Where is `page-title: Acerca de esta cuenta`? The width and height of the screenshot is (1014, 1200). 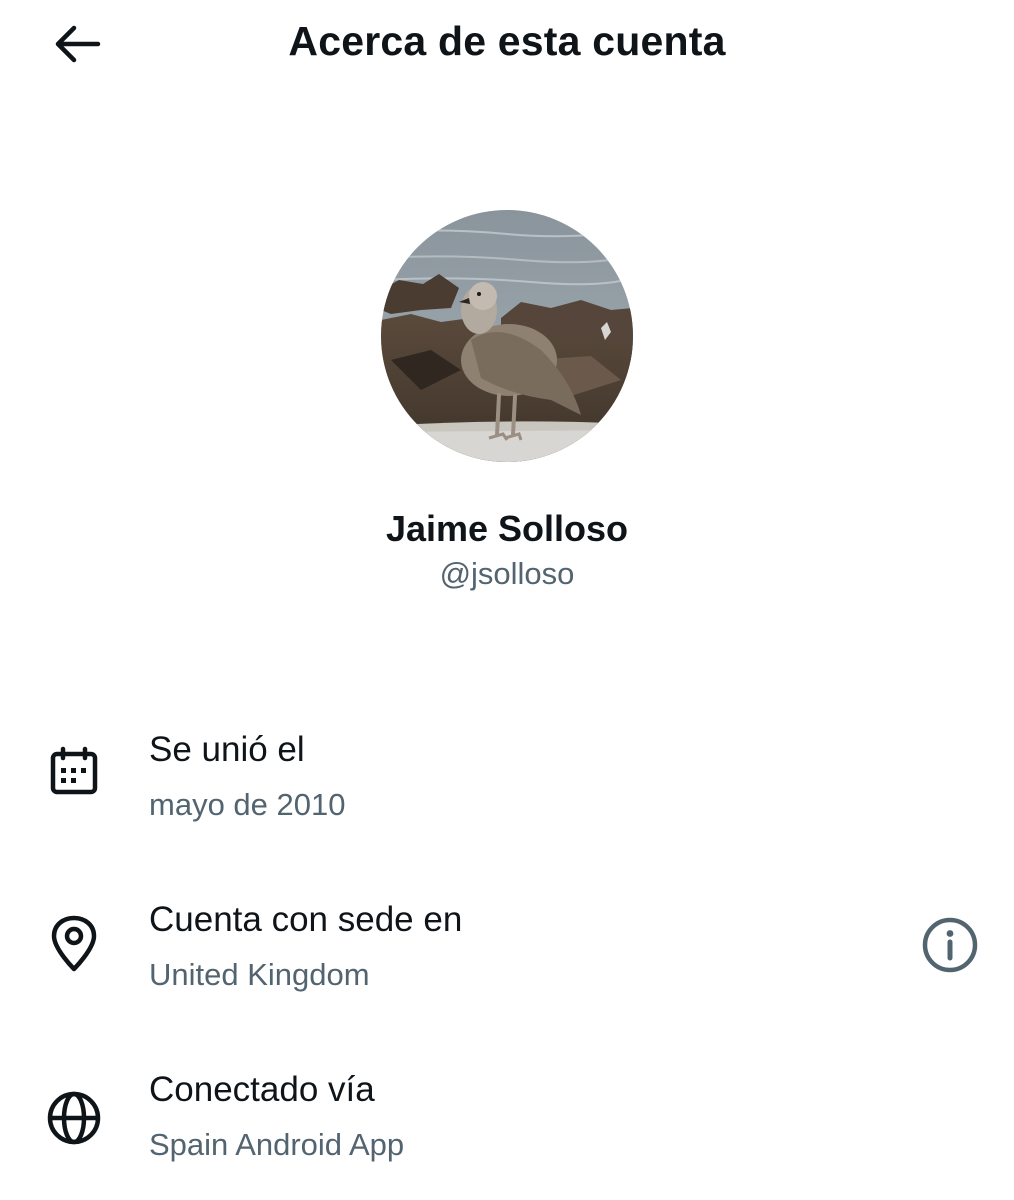
page-title: Acerca de esta cuenta is located at coordinates (507, 41).